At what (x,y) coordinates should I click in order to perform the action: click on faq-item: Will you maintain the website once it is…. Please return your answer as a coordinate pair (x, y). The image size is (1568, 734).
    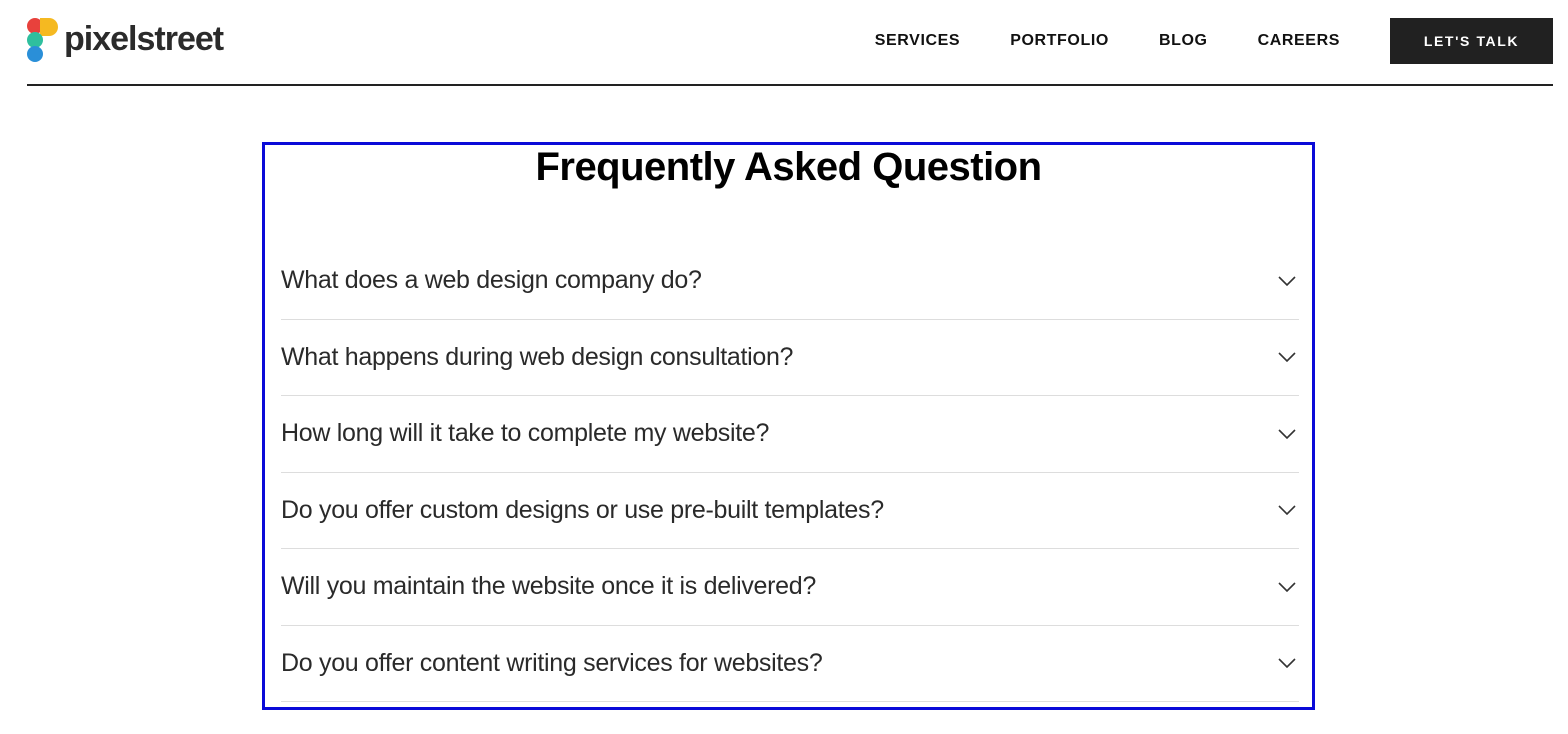
    Looking at the image, I should click on (790, 587).